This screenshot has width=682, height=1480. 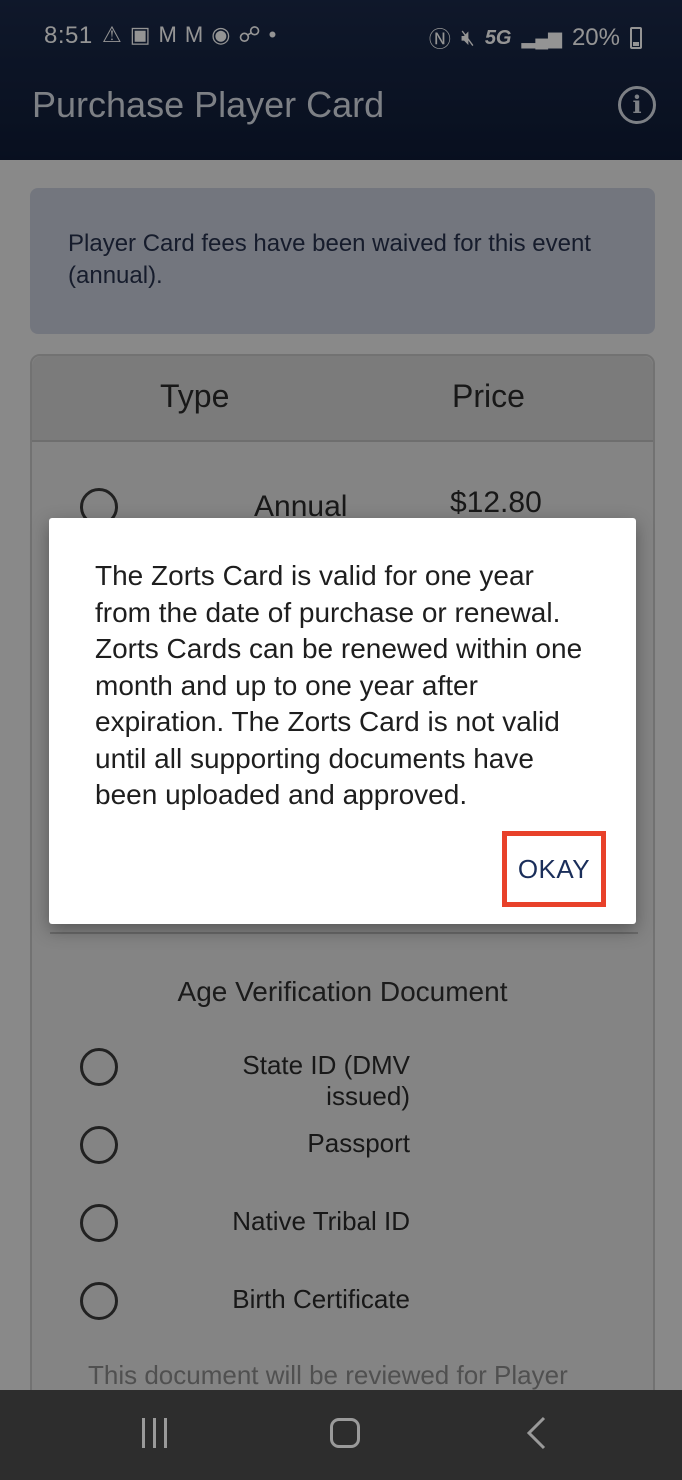 What do you see at coordinates (554, 869) in the screenshot?
I see `okay-button: OKAY` at bounding box center [554, 869].